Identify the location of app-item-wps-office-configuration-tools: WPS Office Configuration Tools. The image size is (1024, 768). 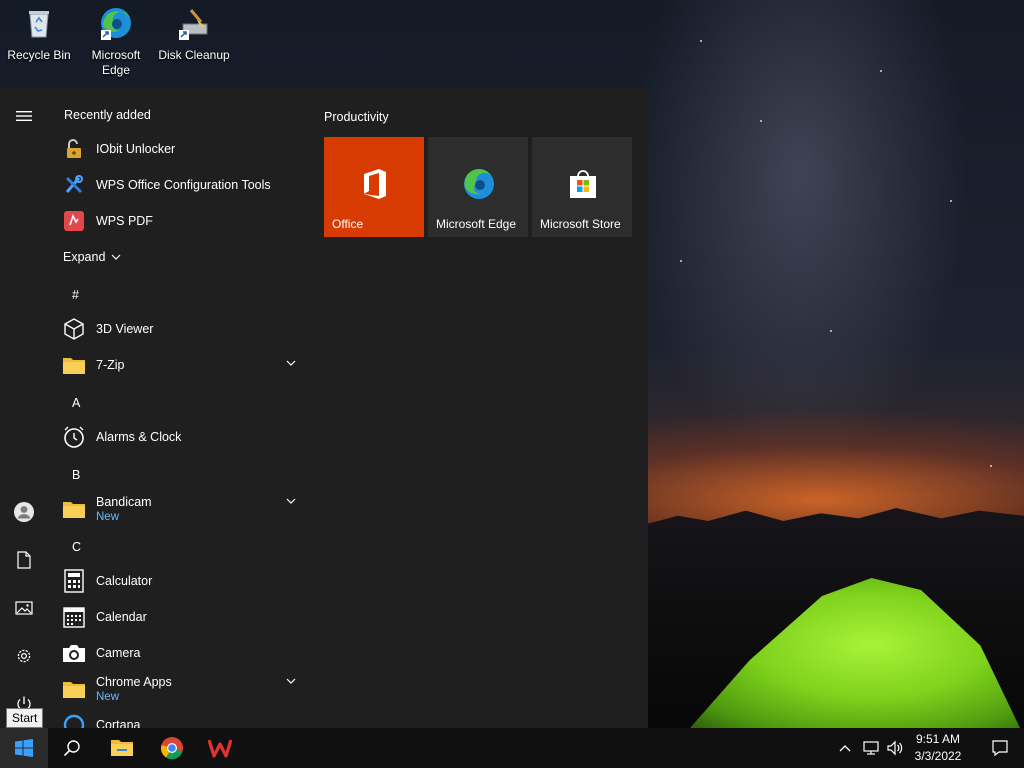
(182, 185).